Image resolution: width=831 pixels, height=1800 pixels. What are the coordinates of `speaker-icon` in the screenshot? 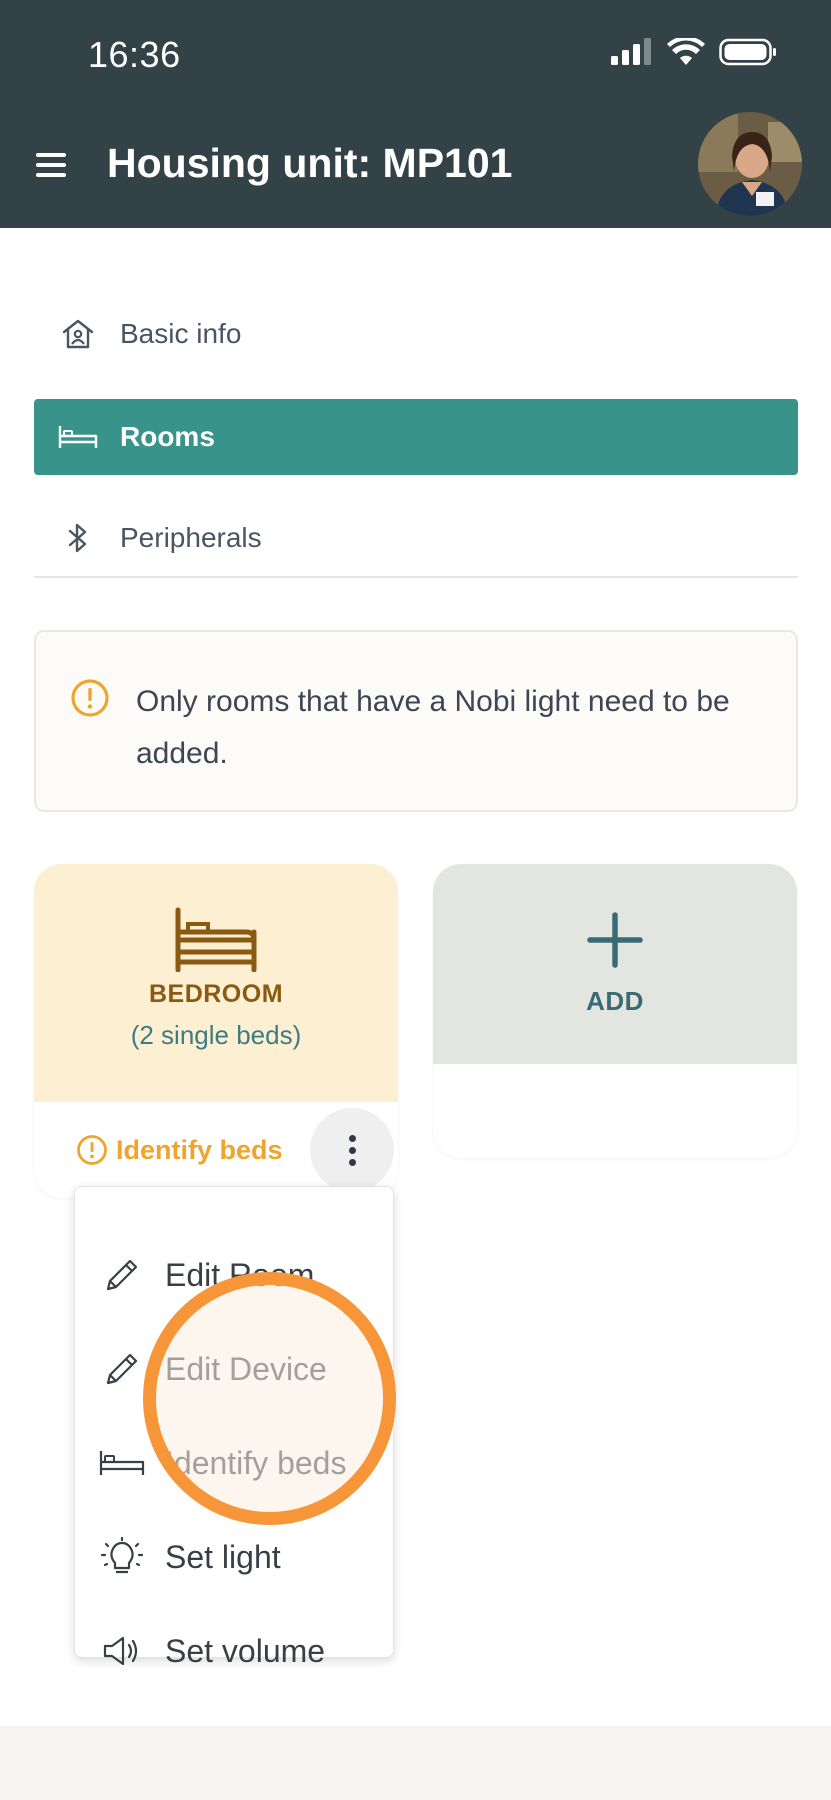 It's located at (120, 1651).